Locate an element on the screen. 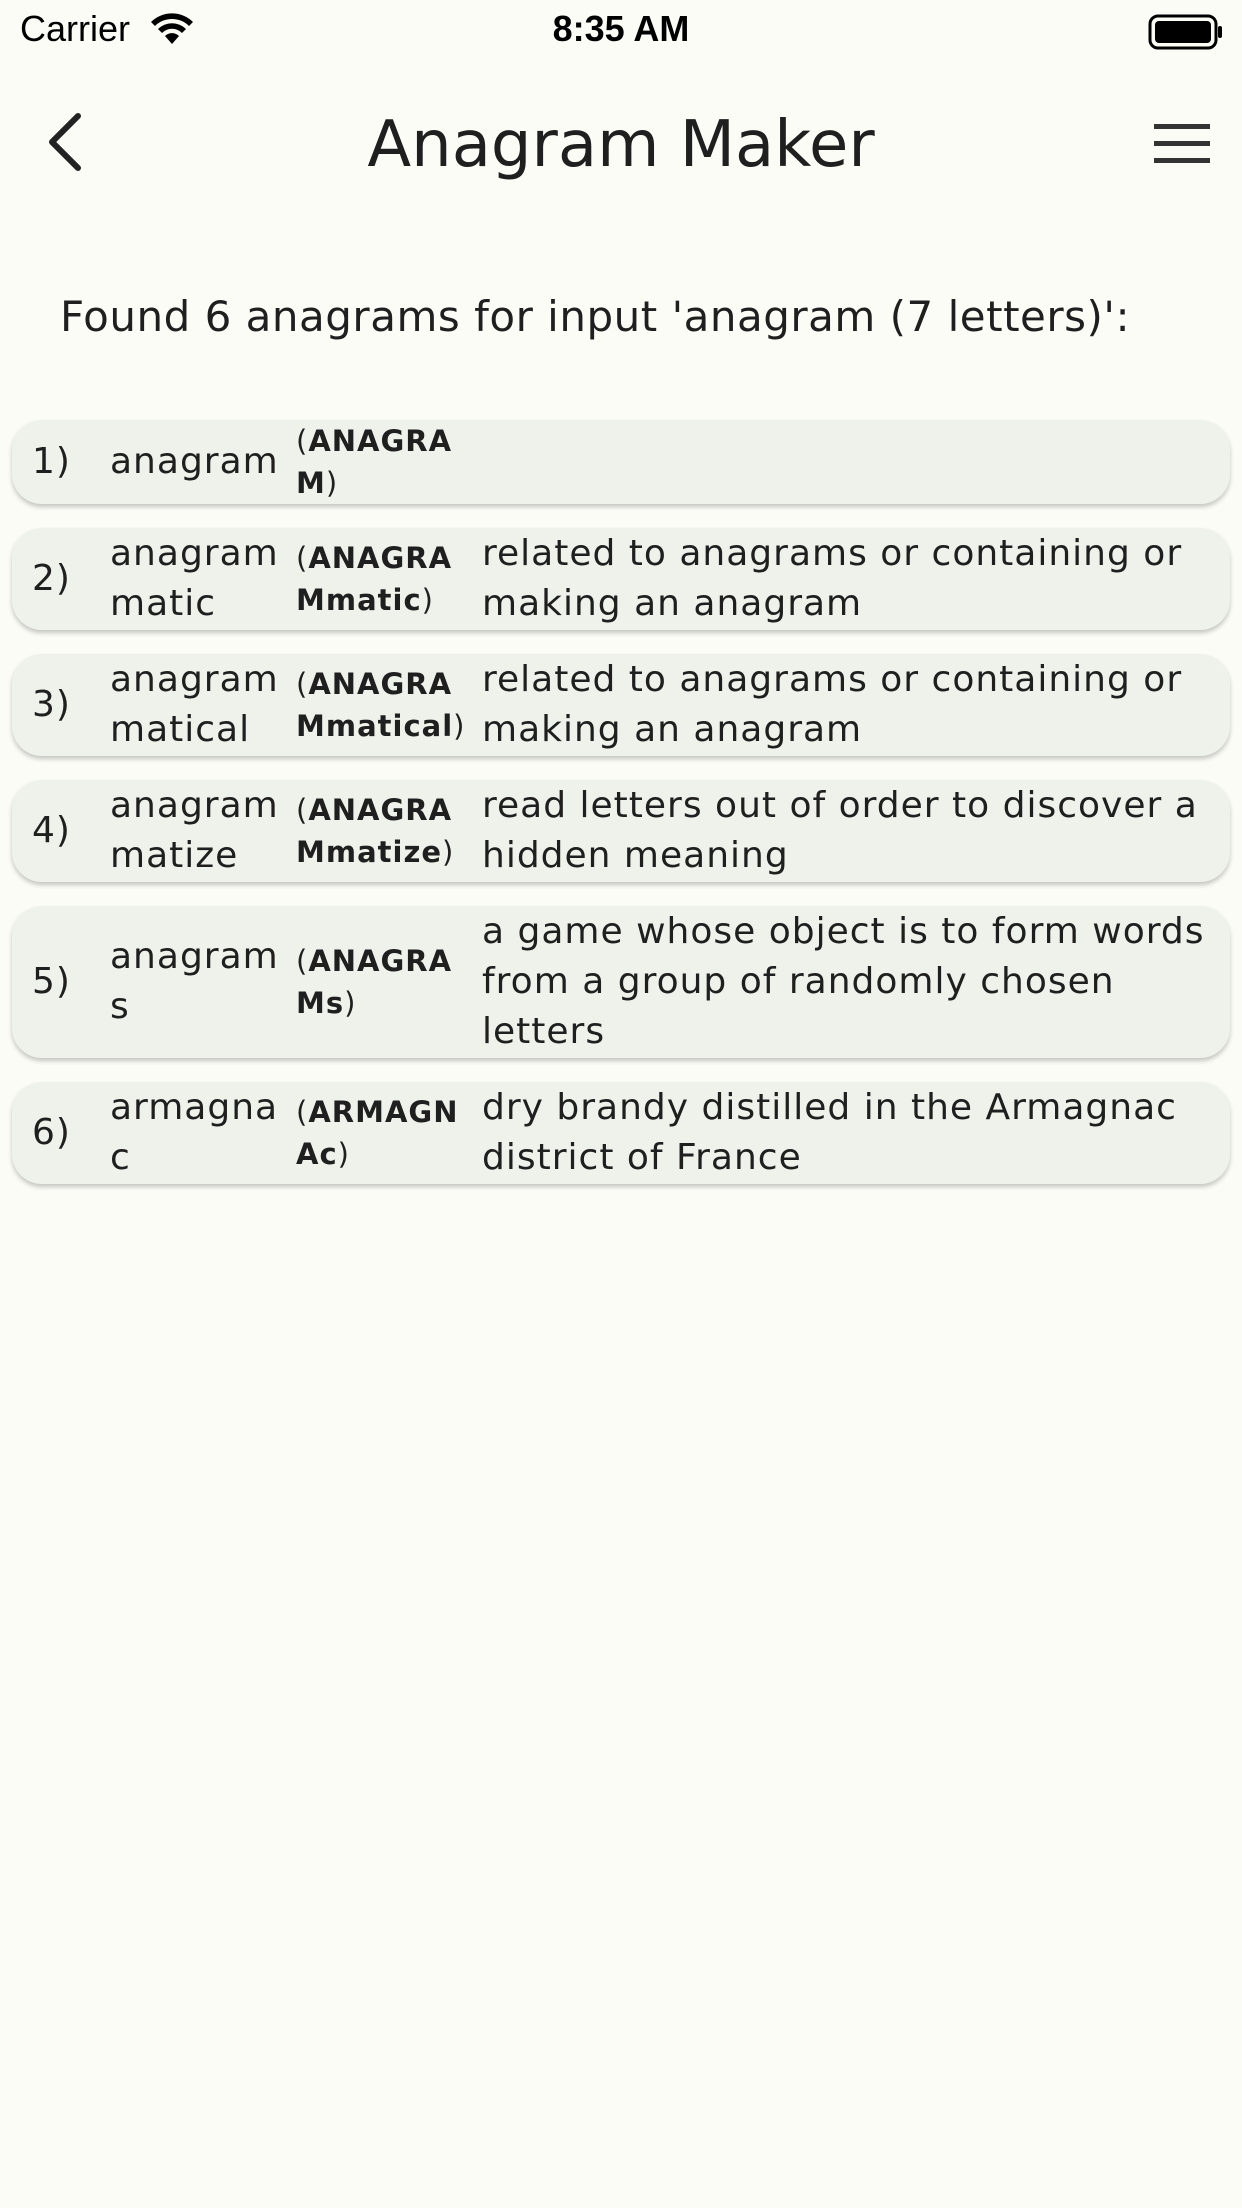  hamburger-icon is located at coordinates (1182, 143).